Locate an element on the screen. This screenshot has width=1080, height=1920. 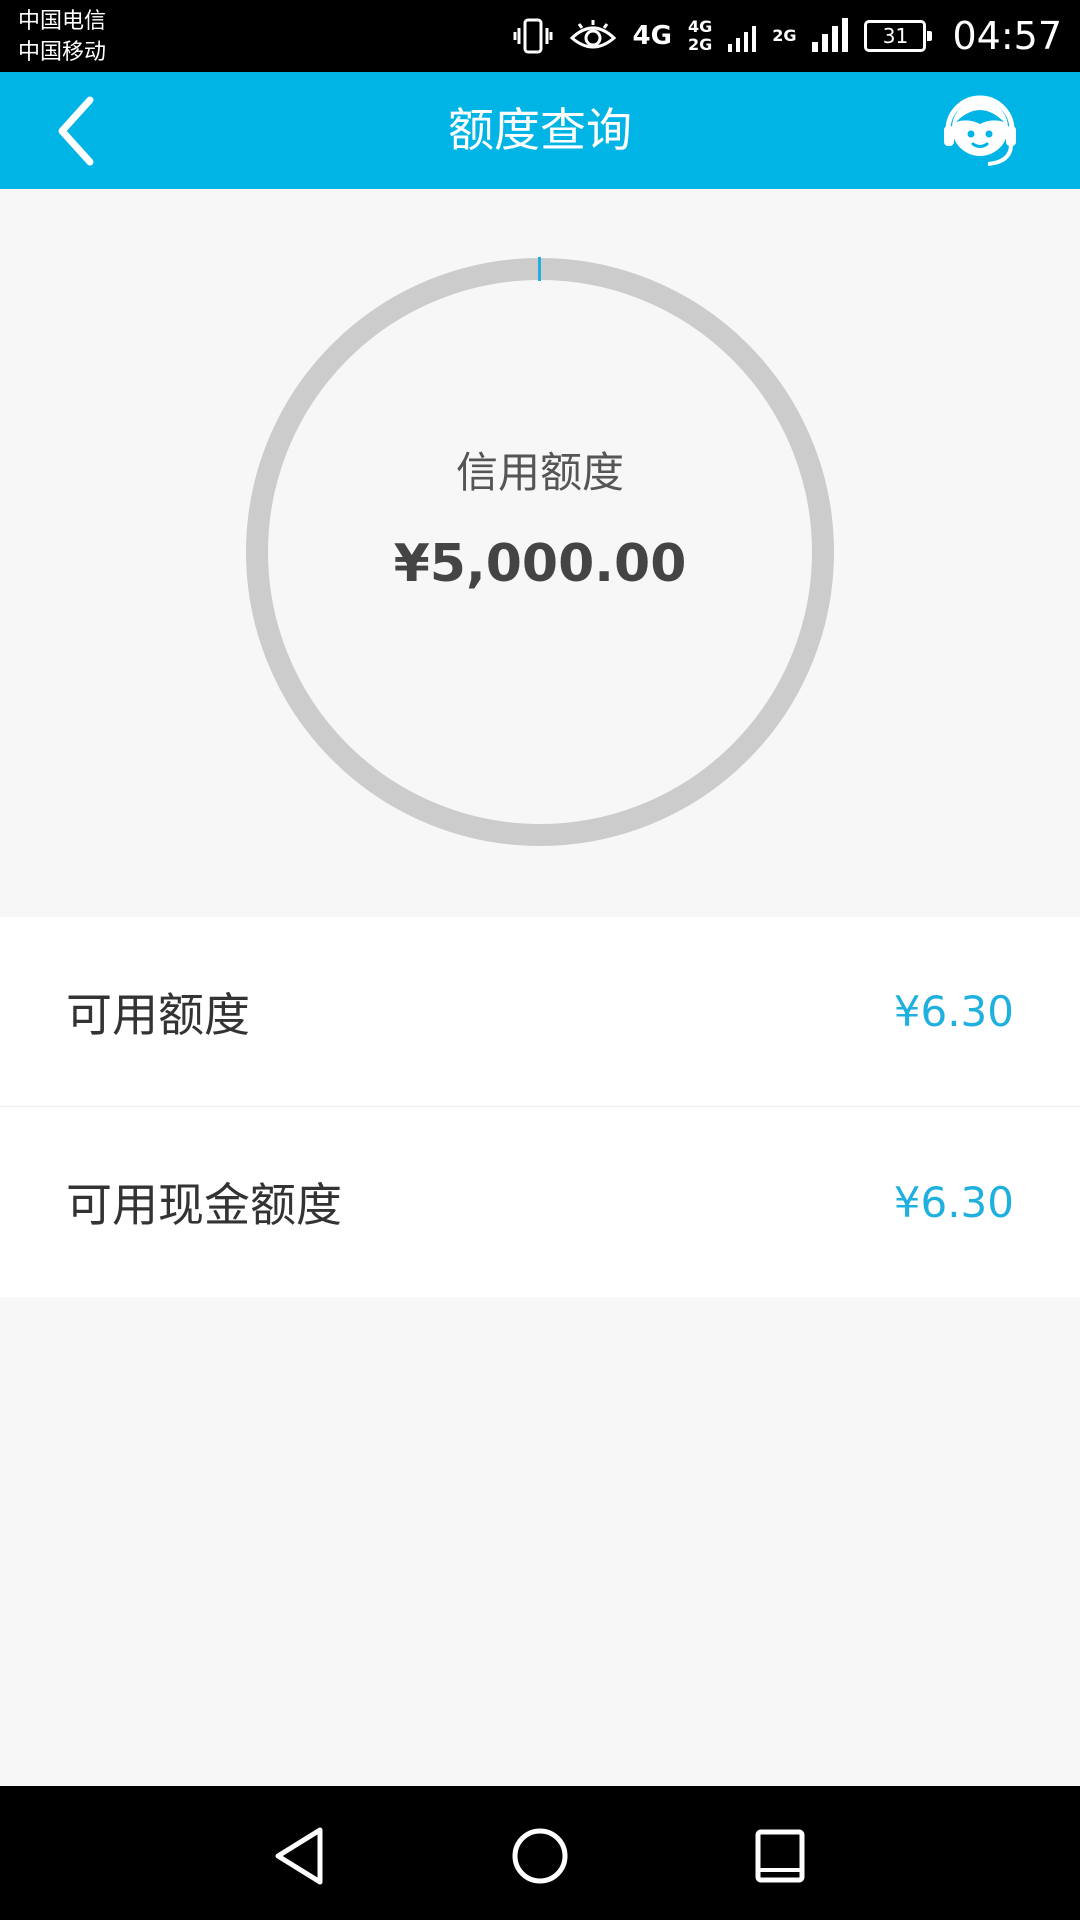
signal-2-icon is located at coordinates (830, 35).